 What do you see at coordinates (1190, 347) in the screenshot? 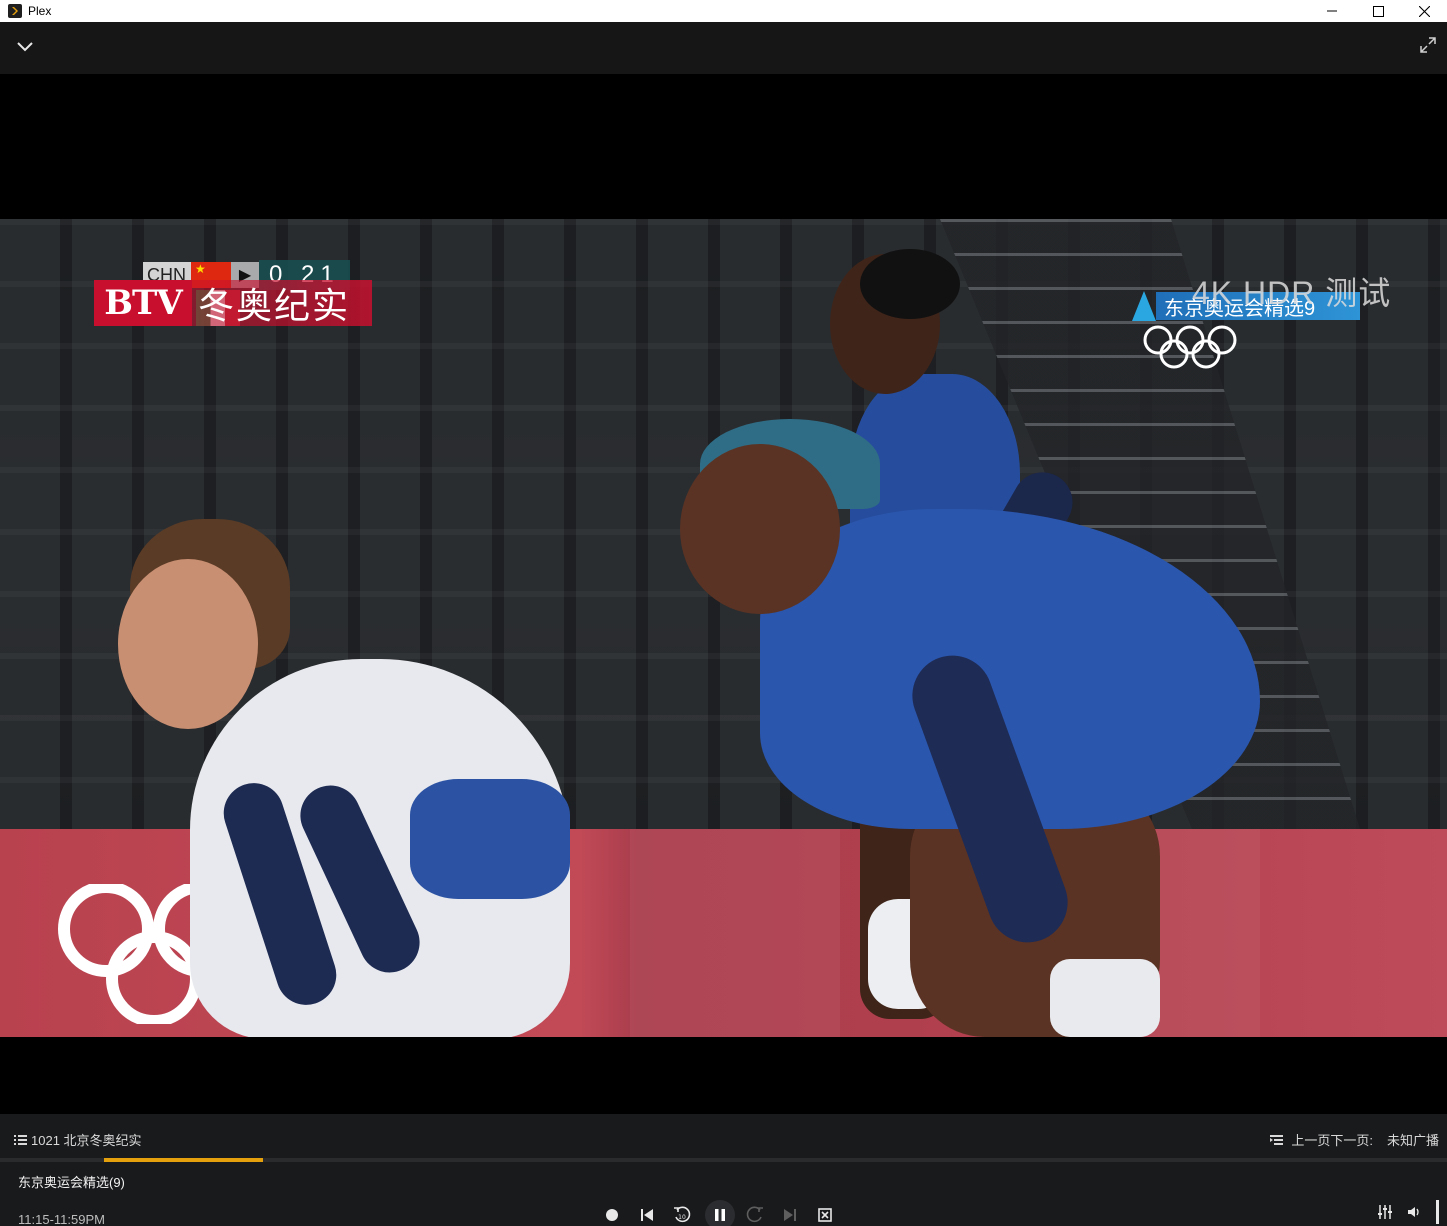
I see `olympic-rings-icon` at bounding box center [1190, 347].